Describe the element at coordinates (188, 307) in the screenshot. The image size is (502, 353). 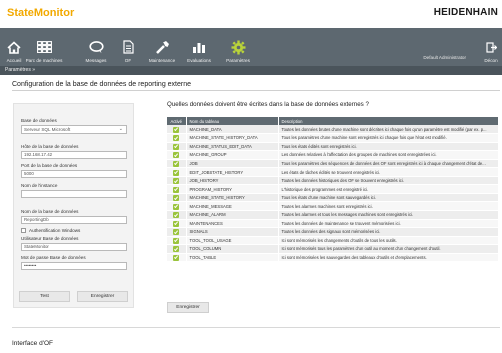
I see `save-tables-button: Enregistrer` at that location.